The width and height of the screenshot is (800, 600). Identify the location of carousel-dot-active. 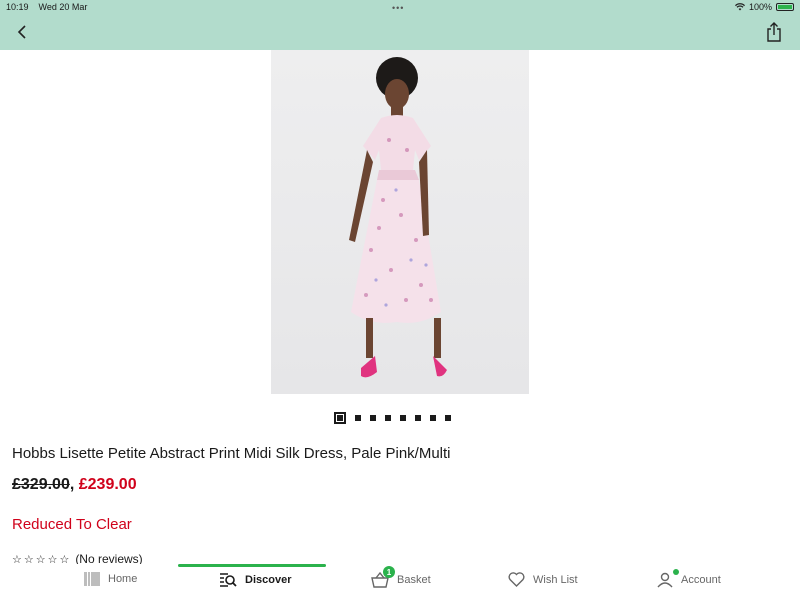
(340, 418).